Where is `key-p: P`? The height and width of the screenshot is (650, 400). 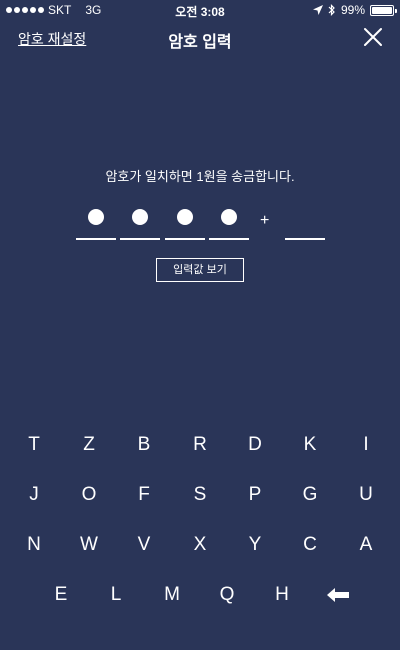 key-p: P is located at coordinates (255, 495).